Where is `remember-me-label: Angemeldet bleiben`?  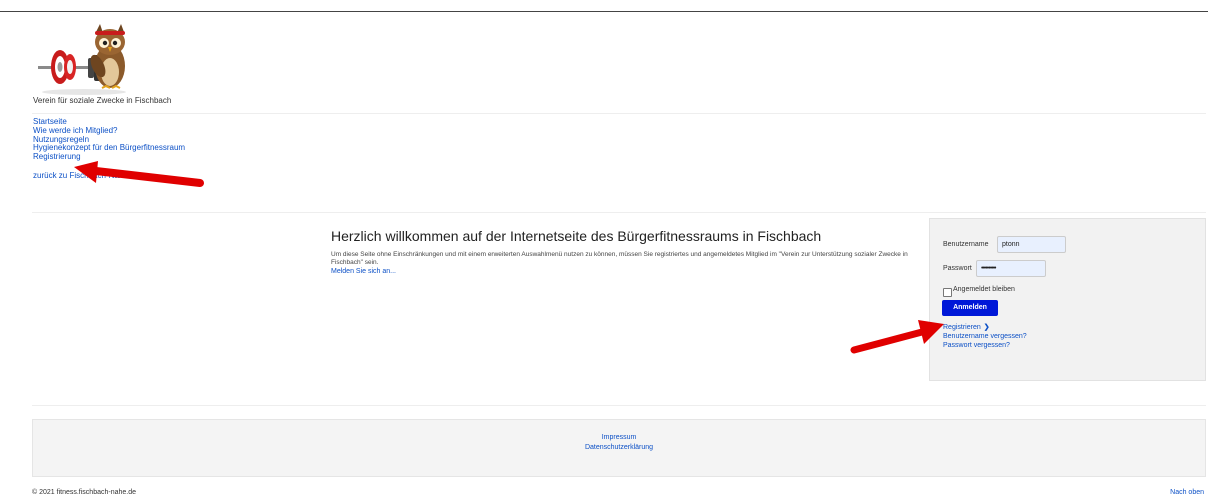
remember-me-label: Angemeldet bleiben is located at coordinates (984, 289).